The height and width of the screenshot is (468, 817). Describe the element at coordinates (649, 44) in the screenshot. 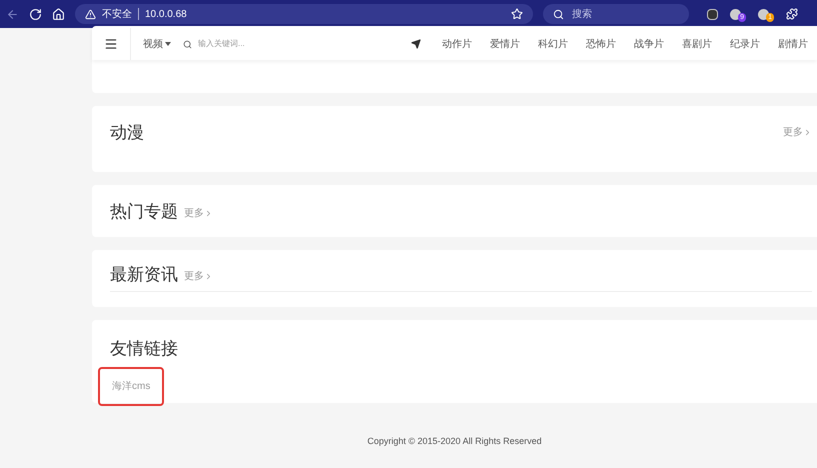

I see `nav-link: 战争片` at that location.